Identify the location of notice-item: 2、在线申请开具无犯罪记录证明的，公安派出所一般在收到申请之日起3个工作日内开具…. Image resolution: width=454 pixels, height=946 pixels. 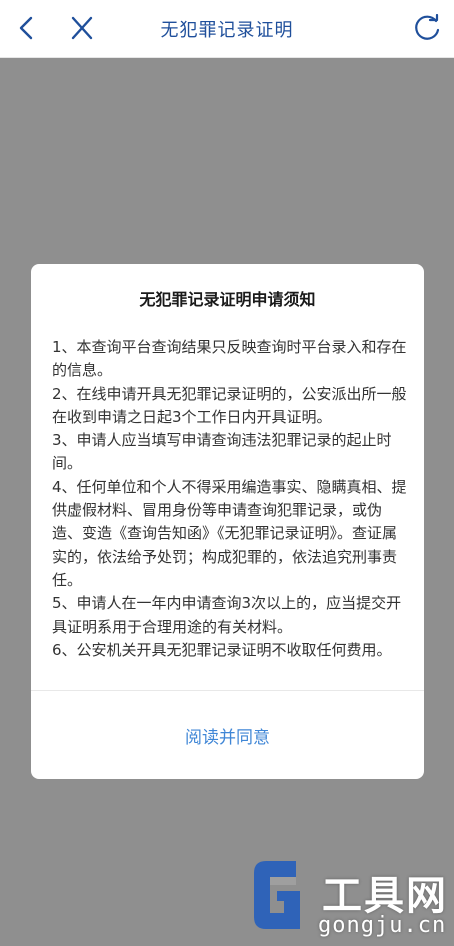
(229, 405).